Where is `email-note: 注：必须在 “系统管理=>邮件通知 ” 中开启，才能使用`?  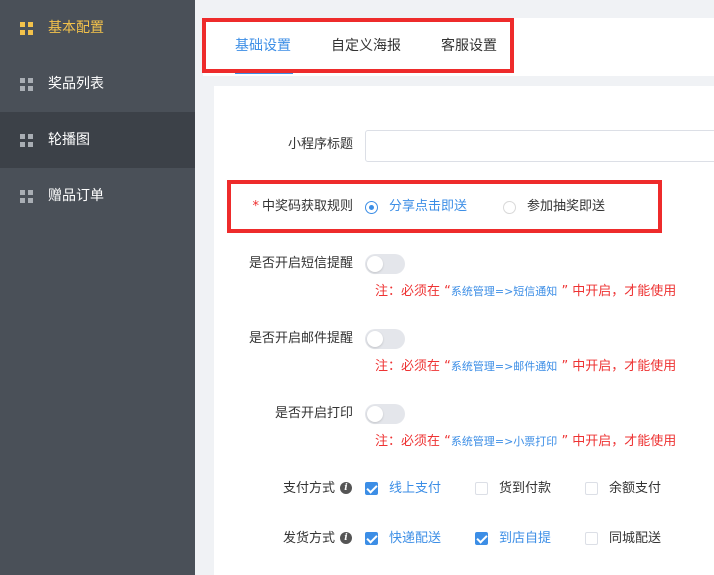 email-note: 注：必须在 “系统管理=>邮件通知 ” 中开启，才能使用 is located at coordinates (526, 366).